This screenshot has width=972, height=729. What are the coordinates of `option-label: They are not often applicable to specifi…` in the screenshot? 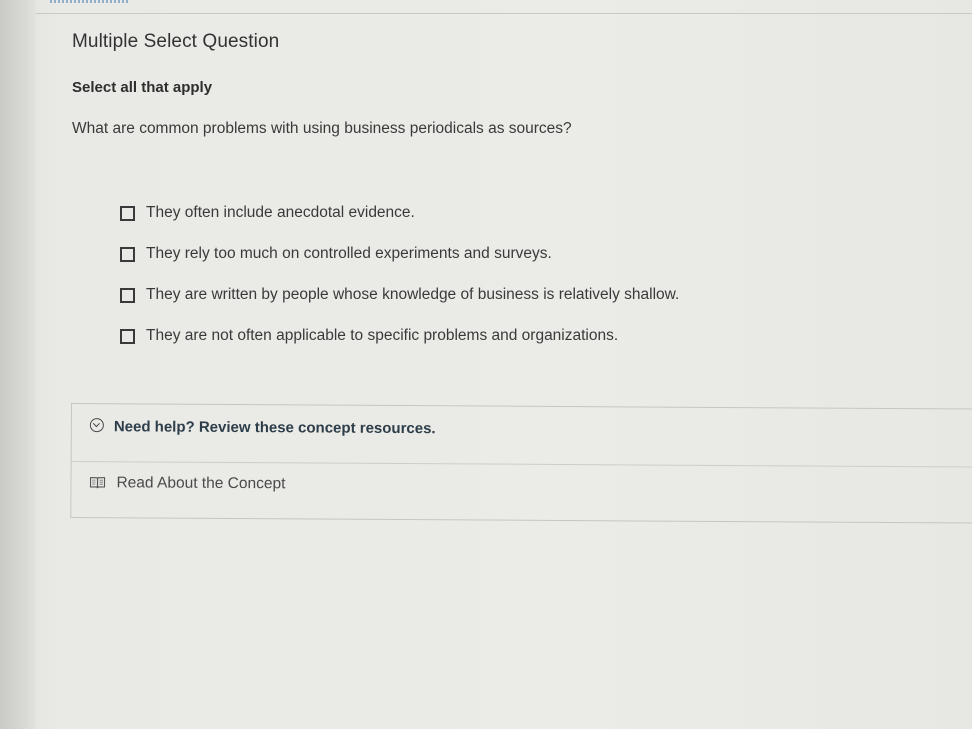 It's located at (382, 336).